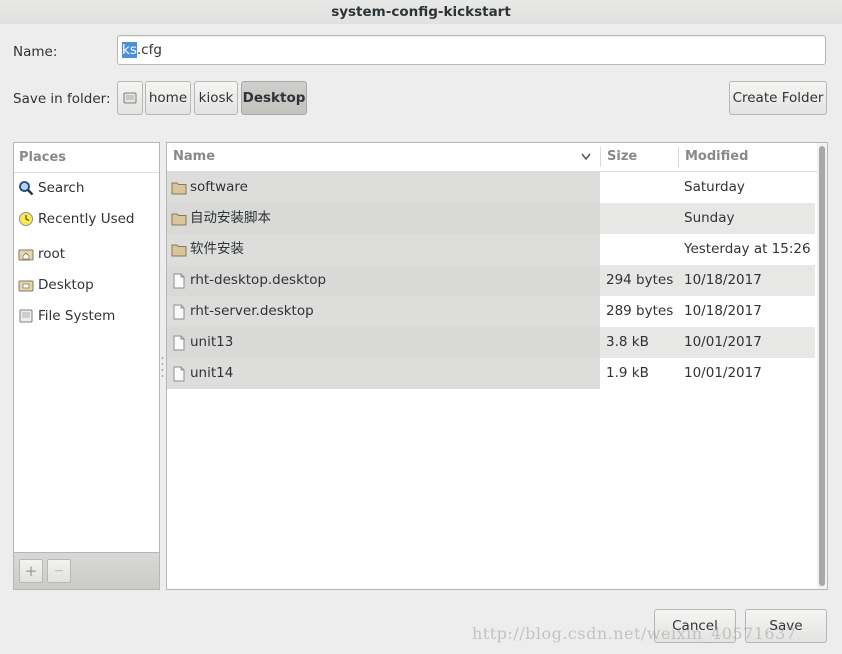 The width and height of the screenshot is (842, 654). I want to click on file-name: 自动安装脚本, so click(230, 218).